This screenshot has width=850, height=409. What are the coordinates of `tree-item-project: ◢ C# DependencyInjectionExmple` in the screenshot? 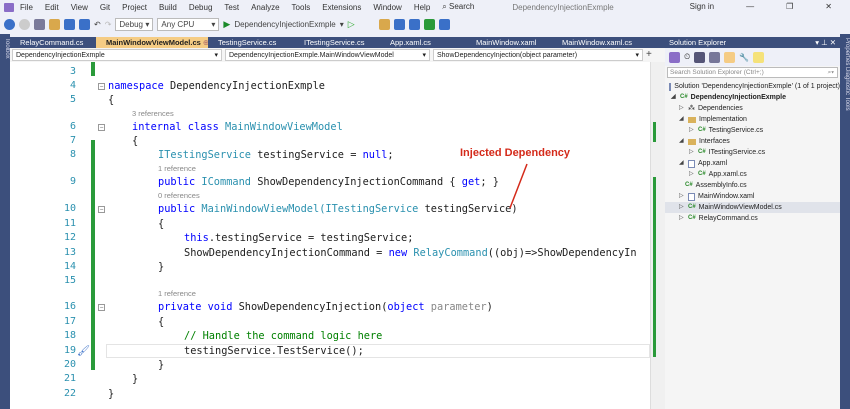 It's located at (752, 97).